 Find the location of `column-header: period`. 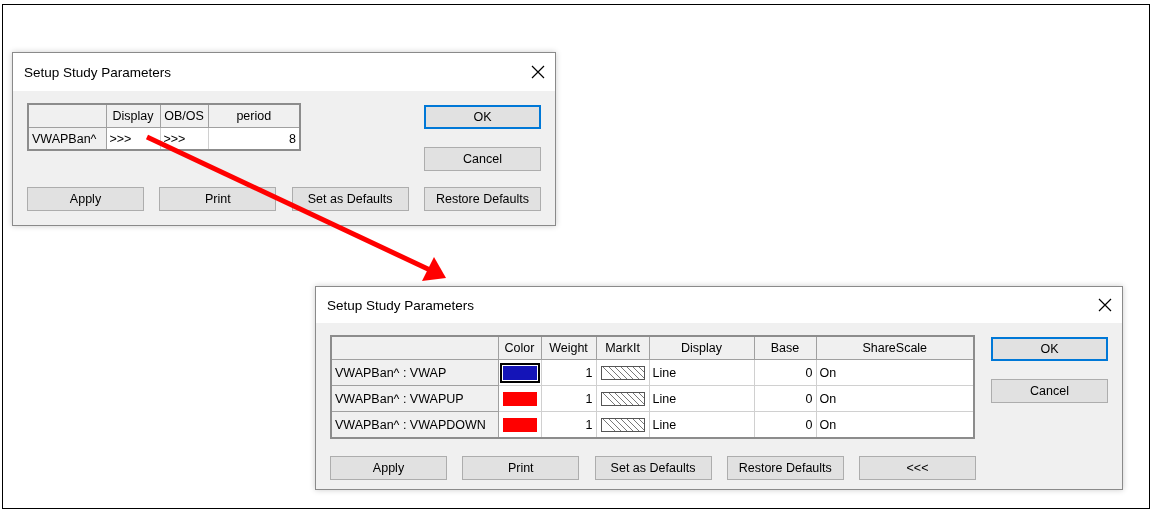

column-header: period is located at coordinates (254, 116).